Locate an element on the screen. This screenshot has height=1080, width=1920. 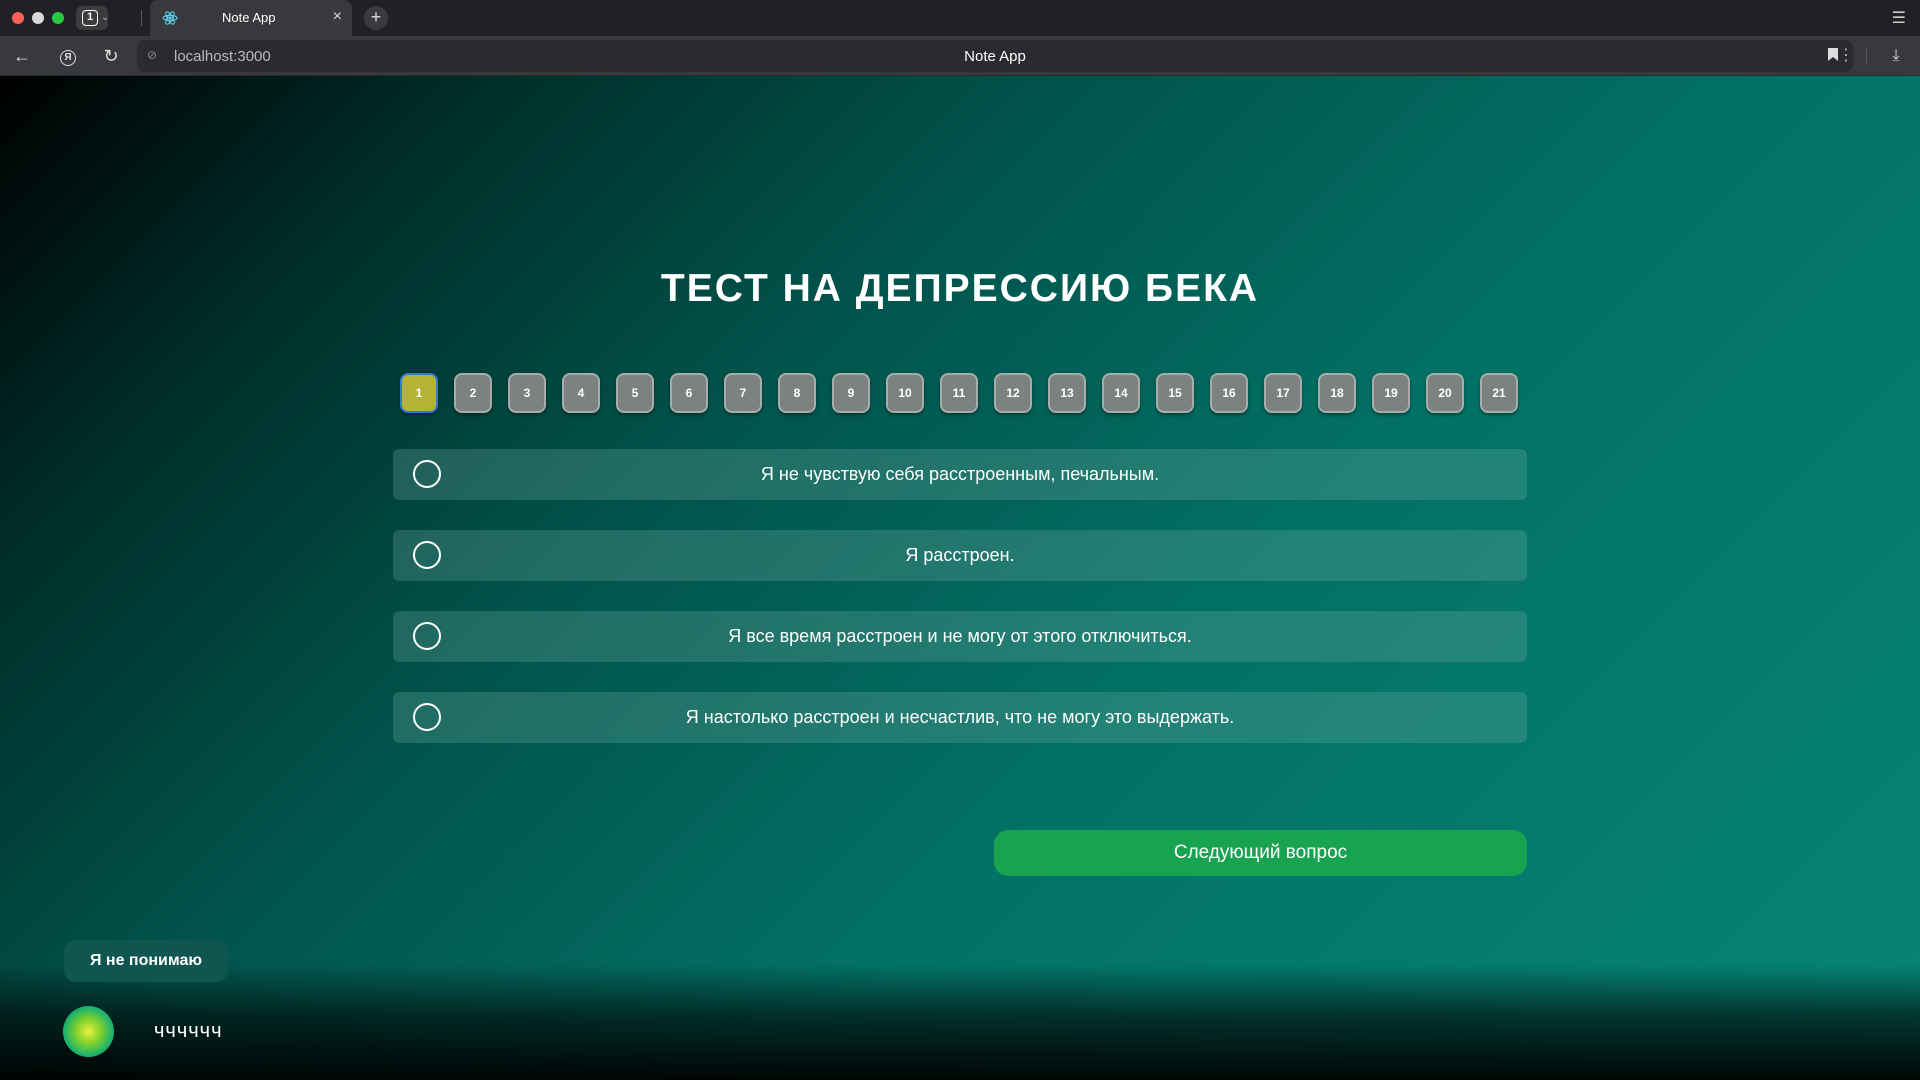
question-number-button: 9 is located at coordinates (851, 393).